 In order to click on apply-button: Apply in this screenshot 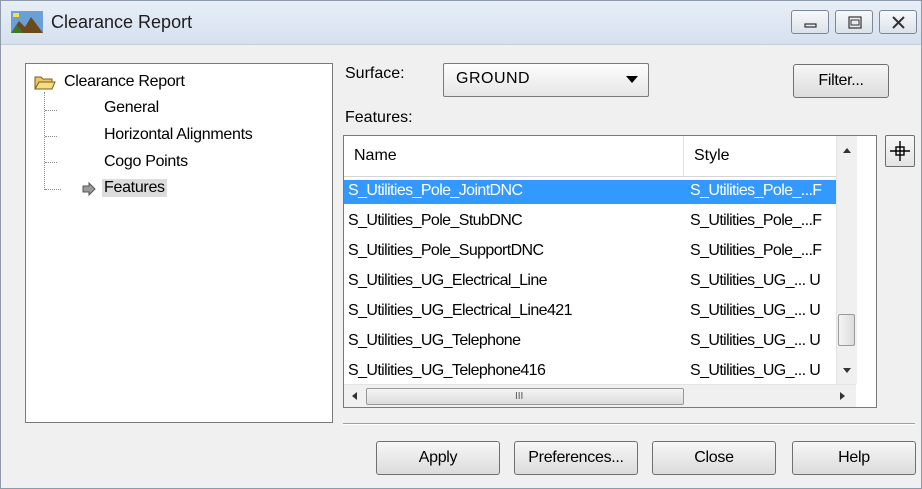, I will do `click(438, 458)`.